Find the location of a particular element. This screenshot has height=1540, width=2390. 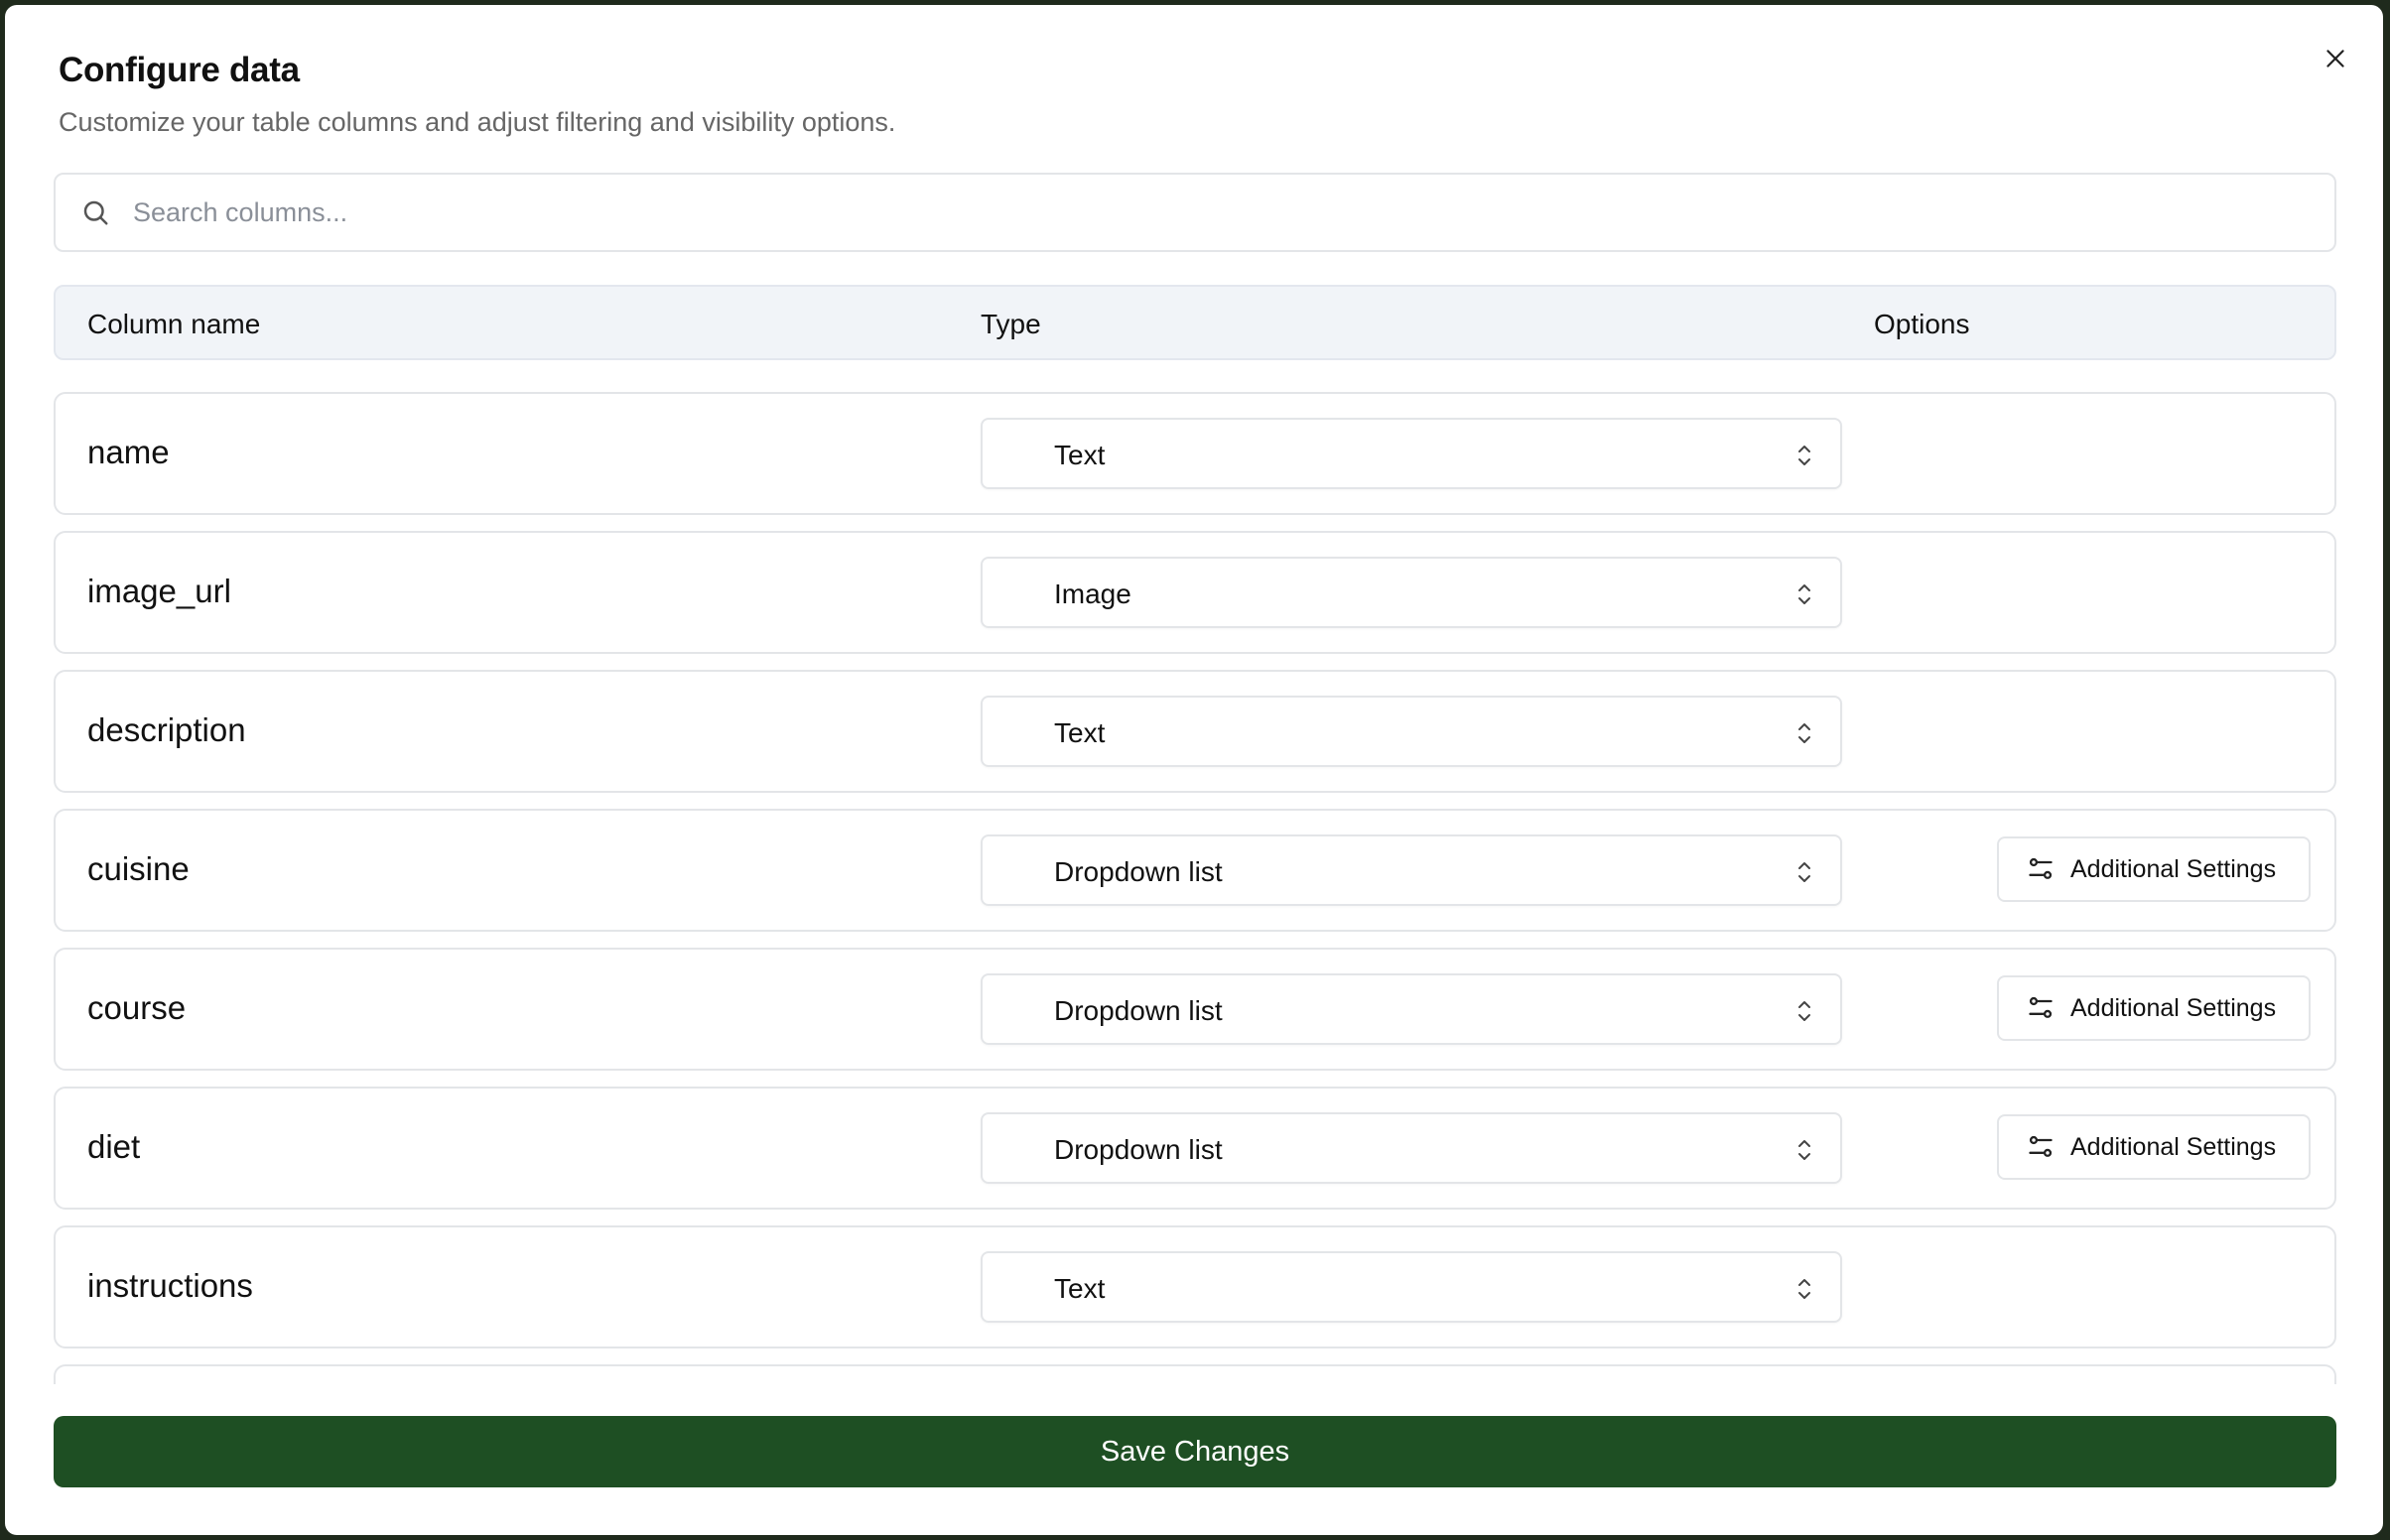

search-input is located at coordinates (1233, 212).